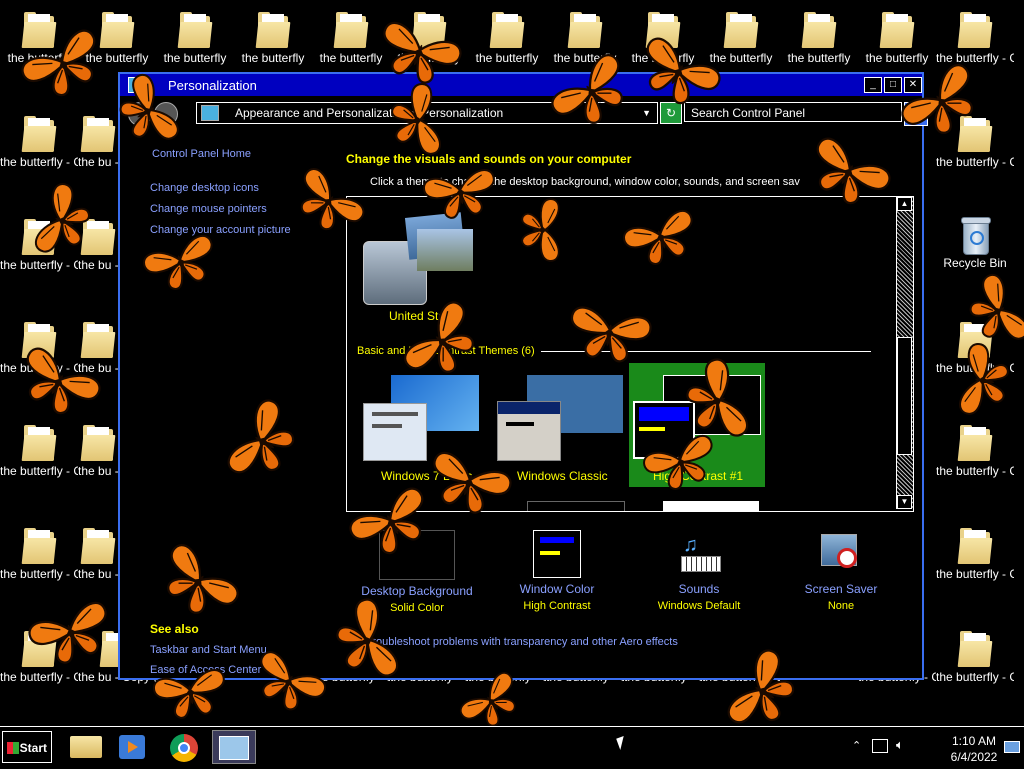  What do you see at coordinates (86, 747) in the screenshot?
I see `taskbar-file-explorer` at bounding box center [86, 747].